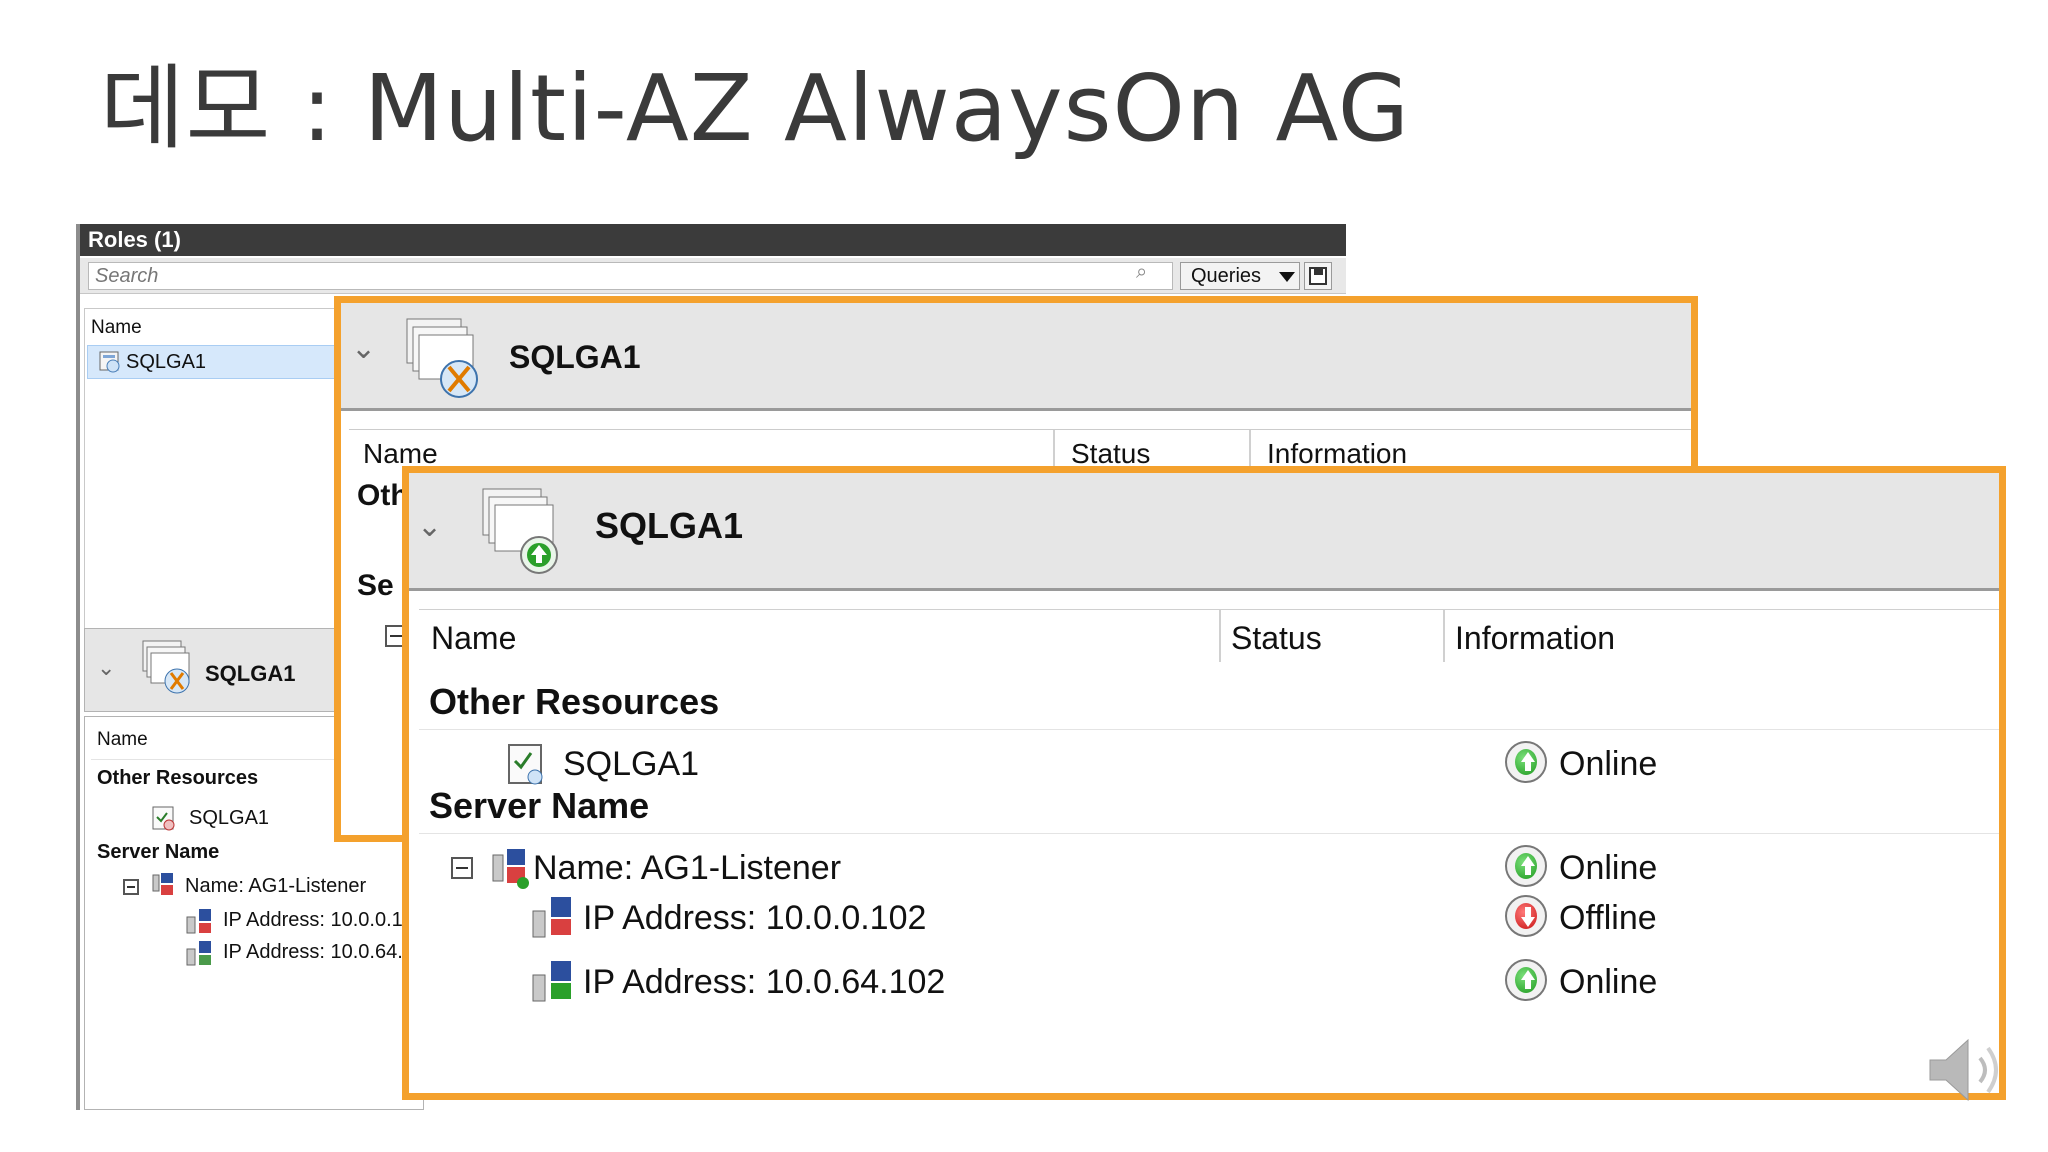 This screenshot has width=2048, height=1152. What do you see at coordinates (669, 525) in the screenshot?
I see `front-panel-title: SQLGA1` at bounding box center [669, 525].